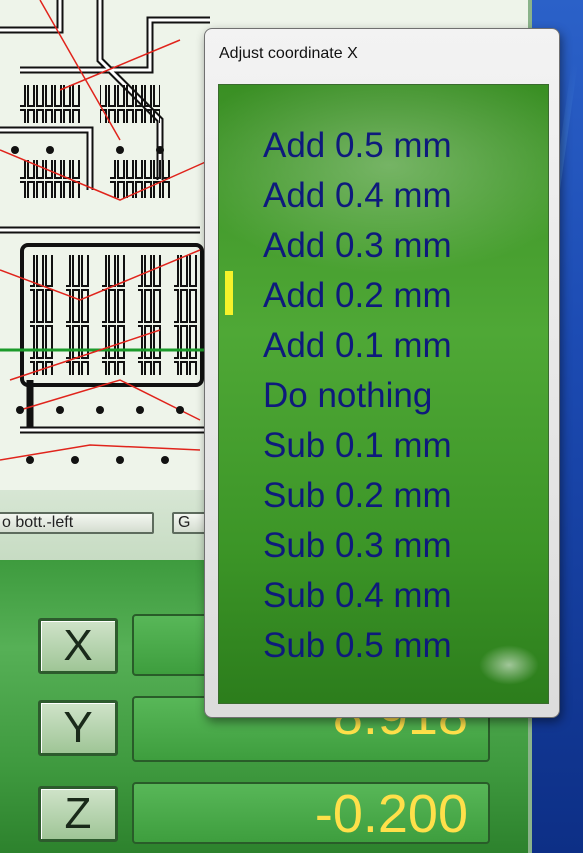 The width and height of the screenshot is (583, 853). I want to click on z-value-display: -0.200, so click(311, 813).